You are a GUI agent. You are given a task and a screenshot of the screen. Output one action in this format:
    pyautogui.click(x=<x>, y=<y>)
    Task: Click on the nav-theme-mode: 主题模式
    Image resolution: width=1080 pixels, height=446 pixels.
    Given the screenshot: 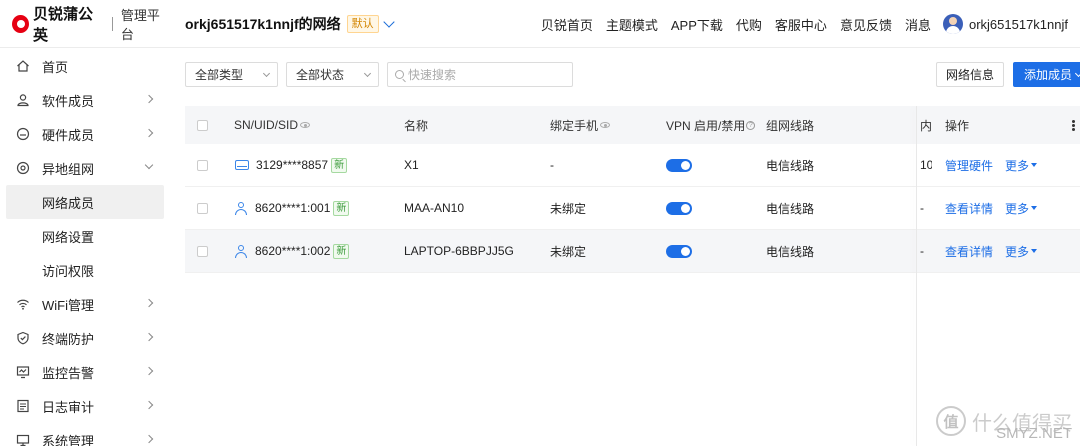 What is the action you would take?
    pyautogui.click(x=632, y=24)
    